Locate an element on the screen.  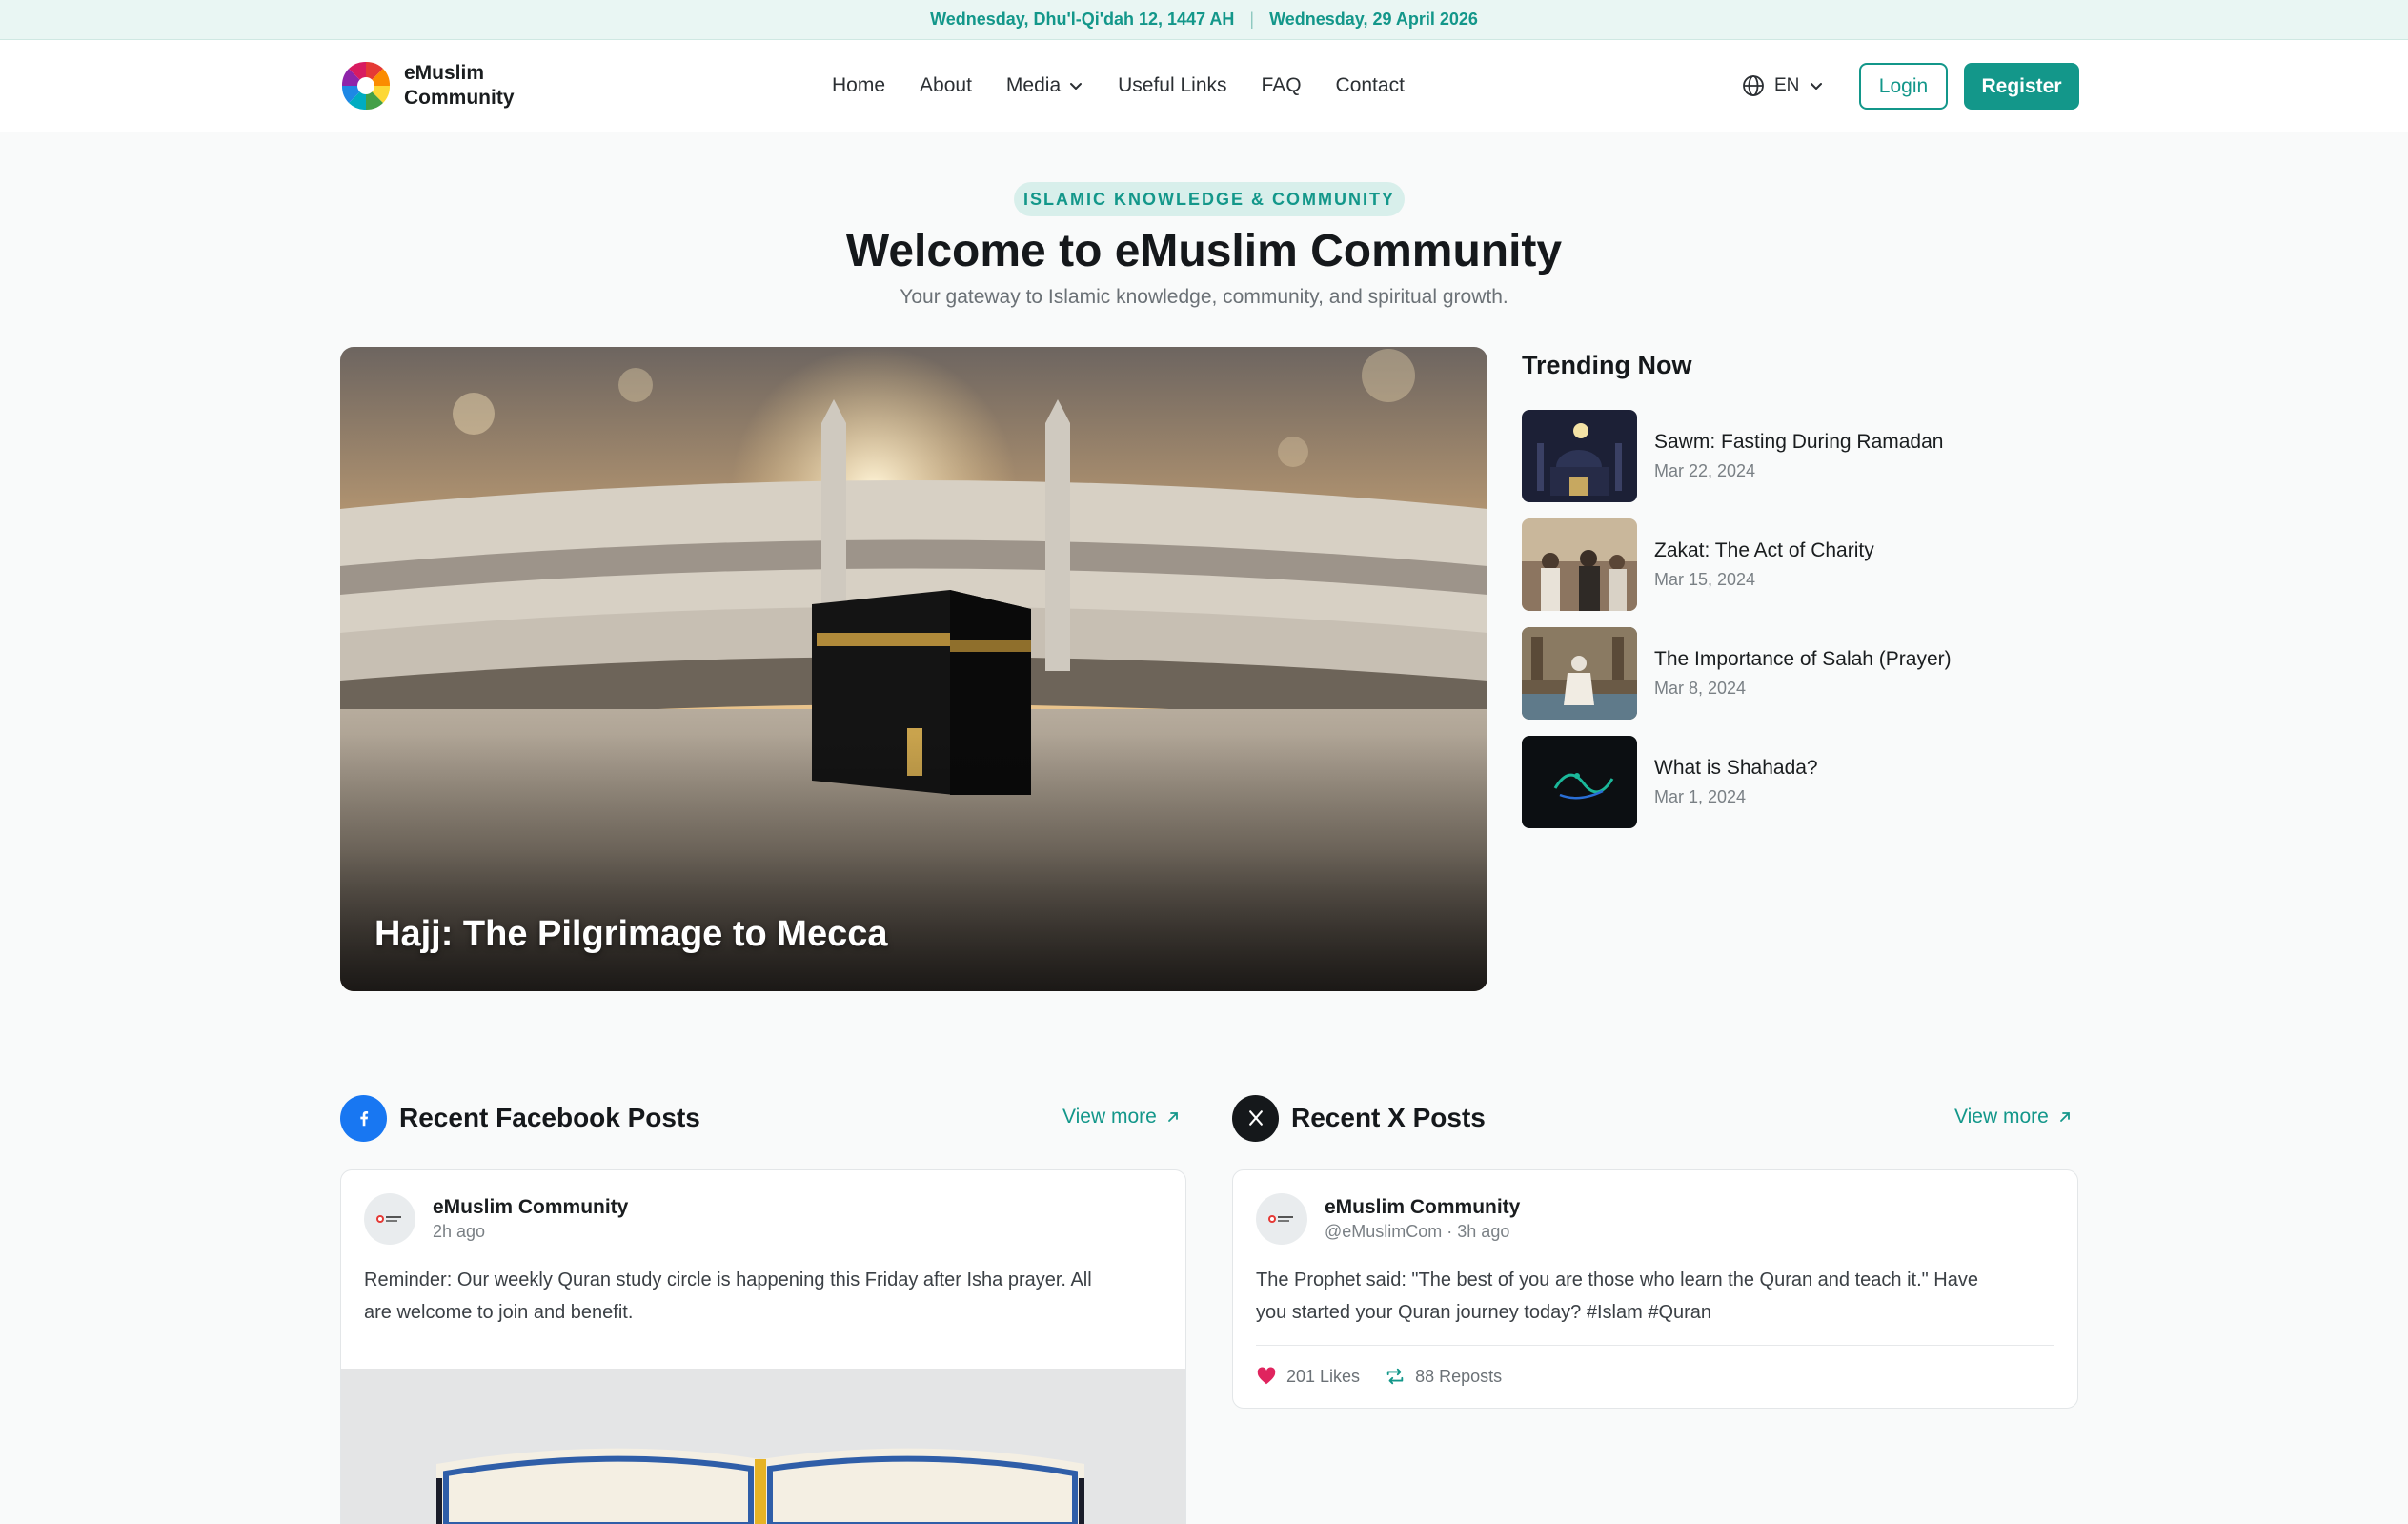
trending-item: Zakat: The Act of Charity Mar 15, 2024 is located at coordinates (1788, 564).